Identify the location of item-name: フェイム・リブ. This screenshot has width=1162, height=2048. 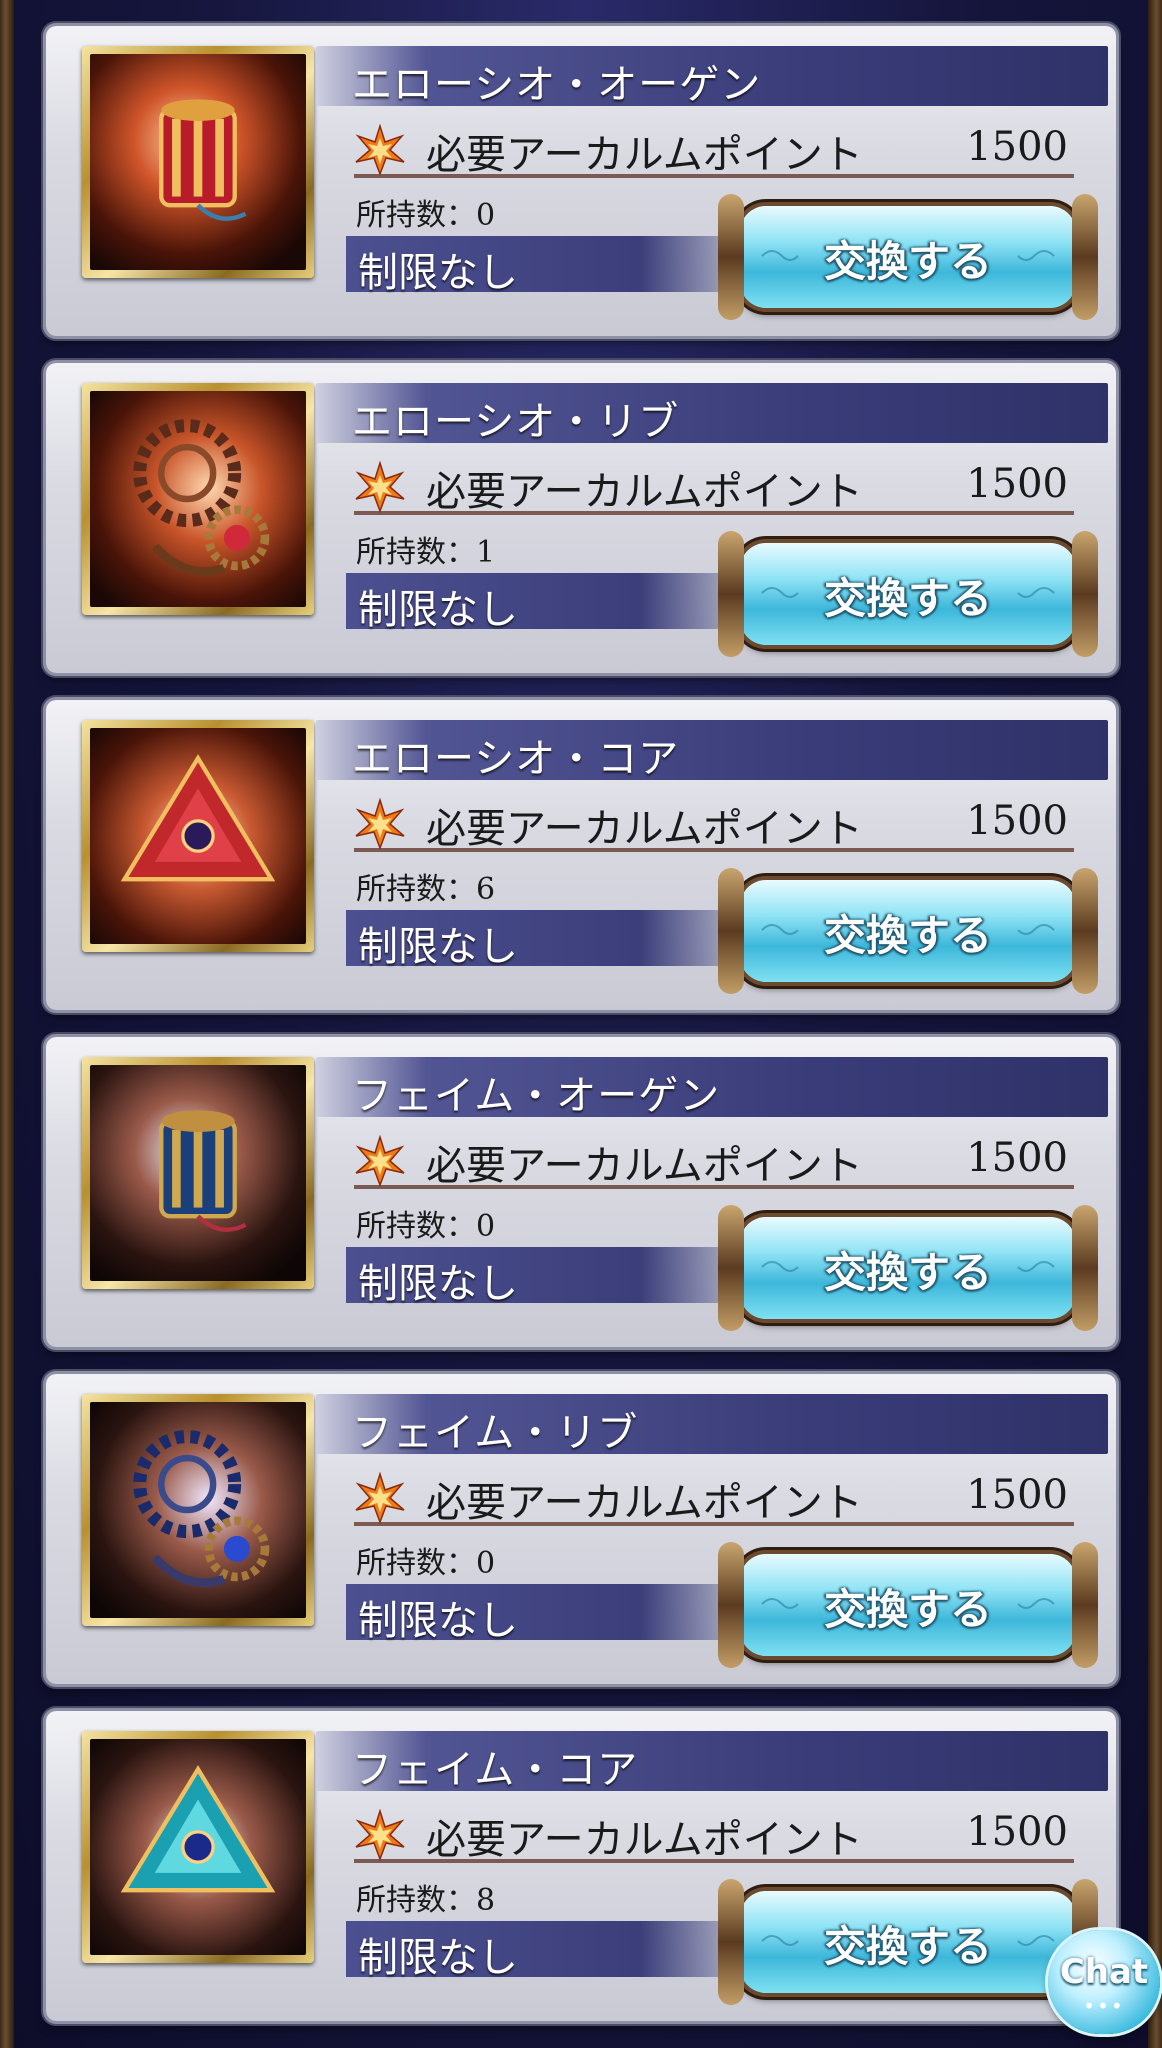
(495, 1433).